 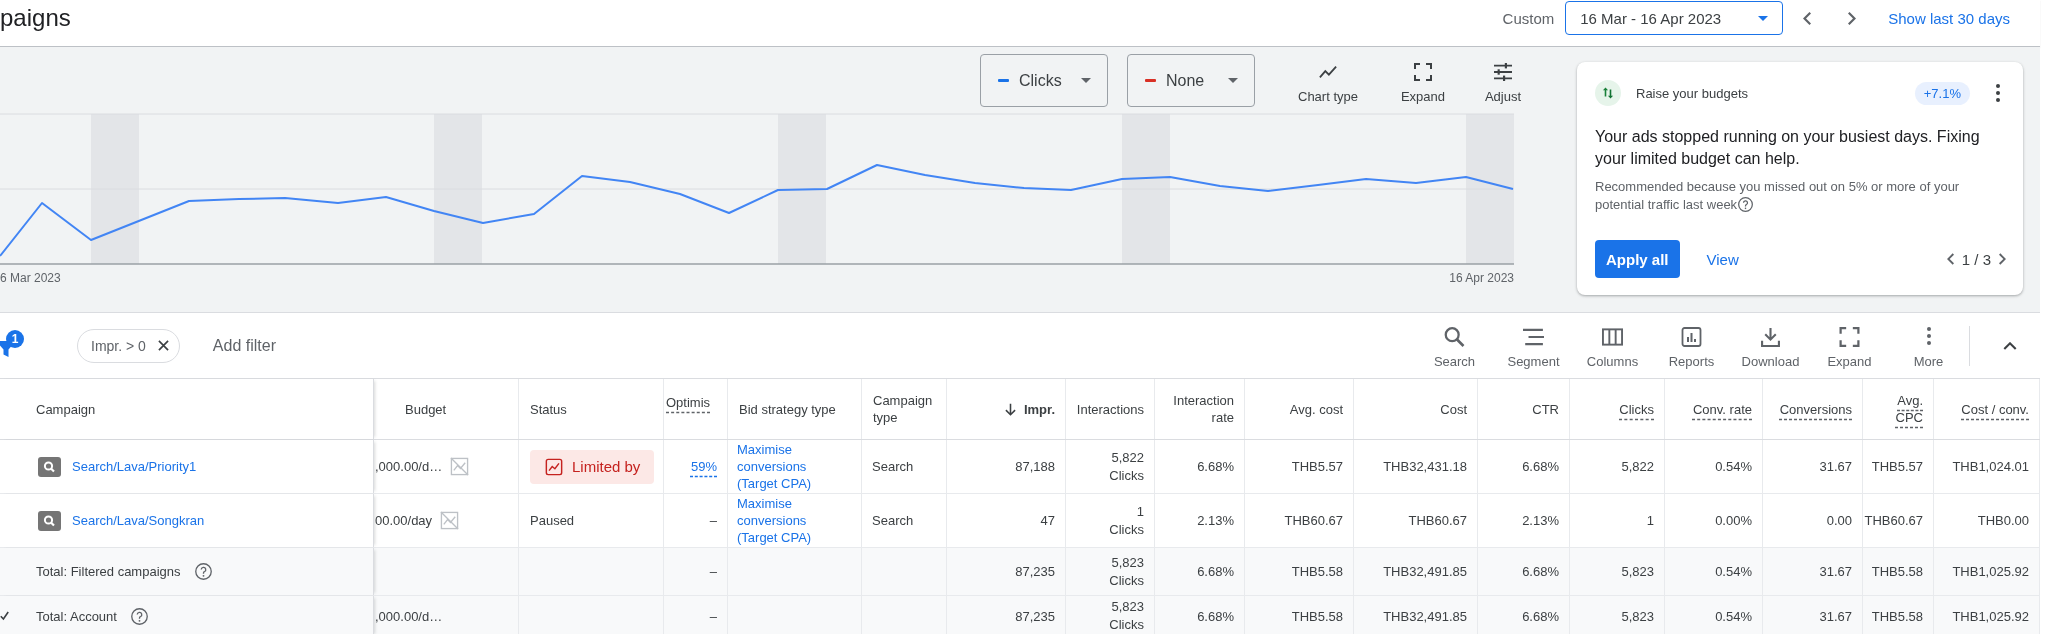 What do you see at coordinates (1987, 409) in the screenshot?
I see `column-header: Cost / conv.` at bounding box center [1987, 409].